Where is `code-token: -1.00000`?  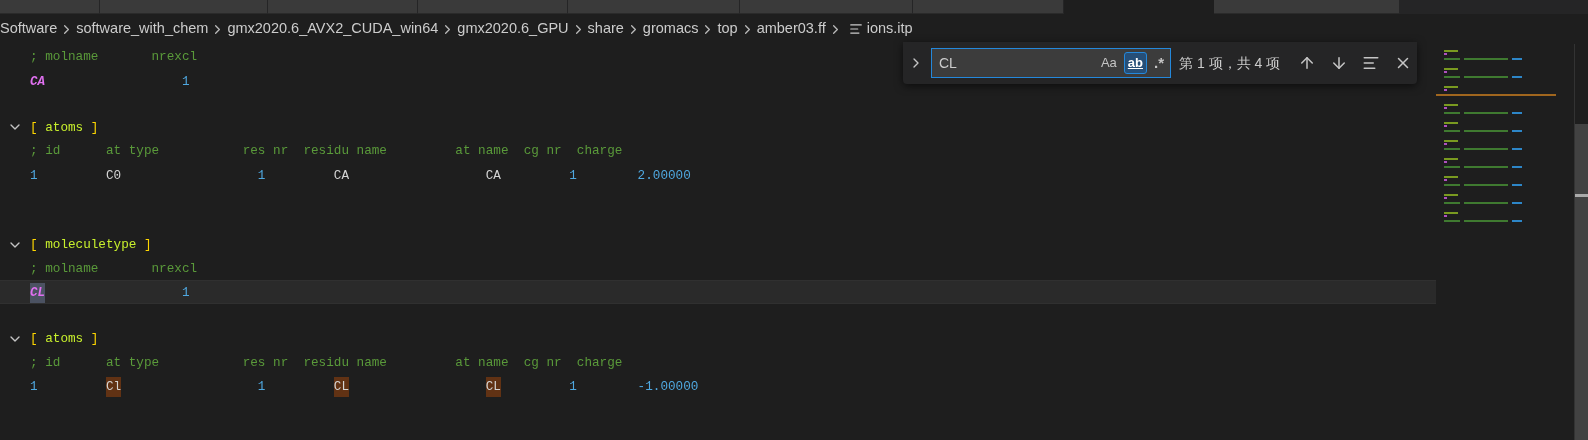
code-token: -1.00000 is located at coordinates (668, 387).